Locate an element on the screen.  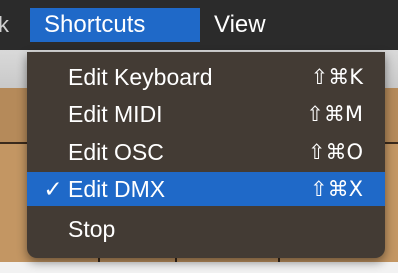
menu-item-label: Edit MIDI is located at coordinates (115, 114).